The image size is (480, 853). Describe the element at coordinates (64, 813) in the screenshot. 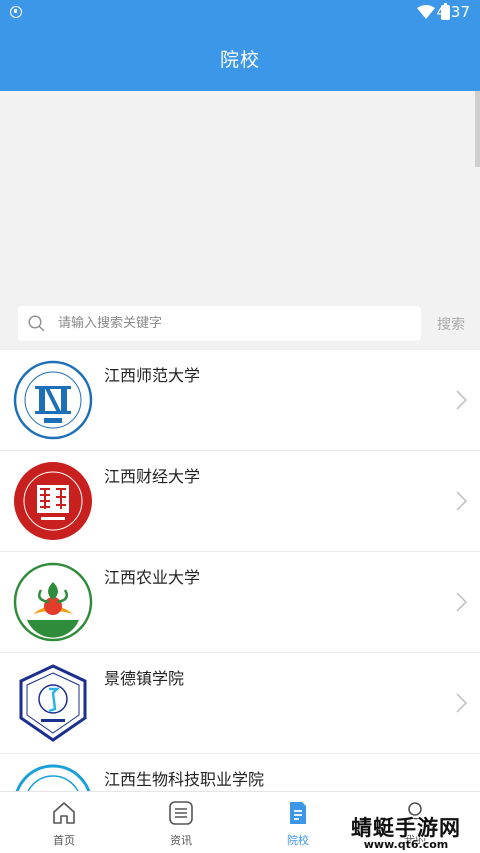

I see `home-icon` at that location.